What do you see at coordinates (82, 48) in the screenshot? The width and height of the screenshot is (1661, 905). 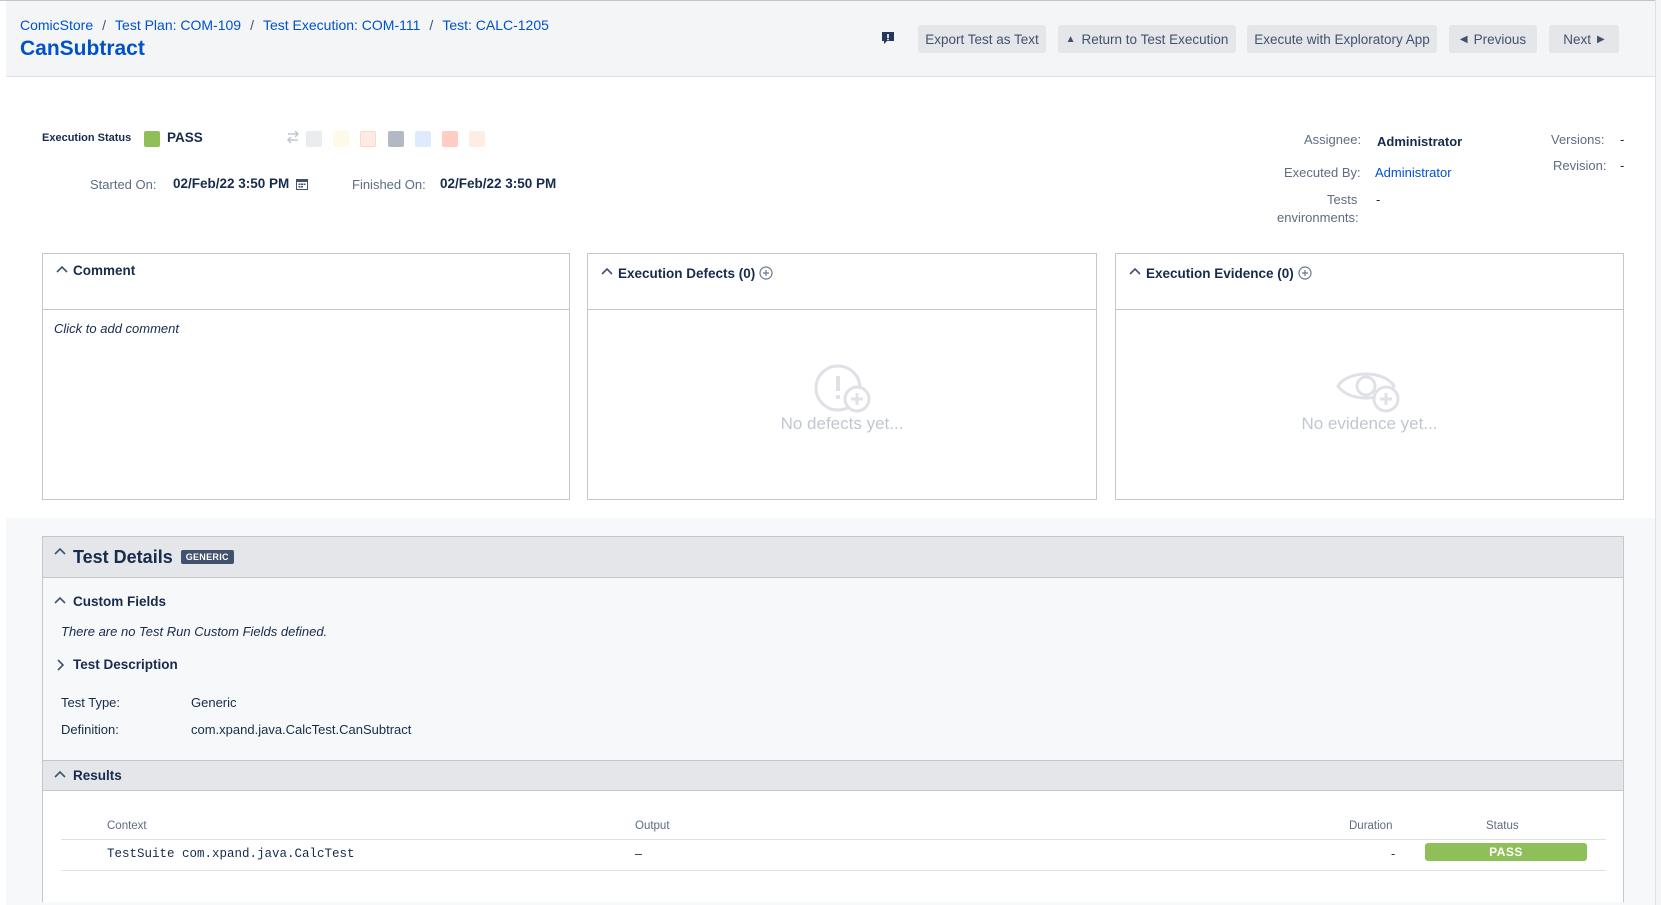 I see `page-title: CanSubtract` at bounding box center [82, 48].